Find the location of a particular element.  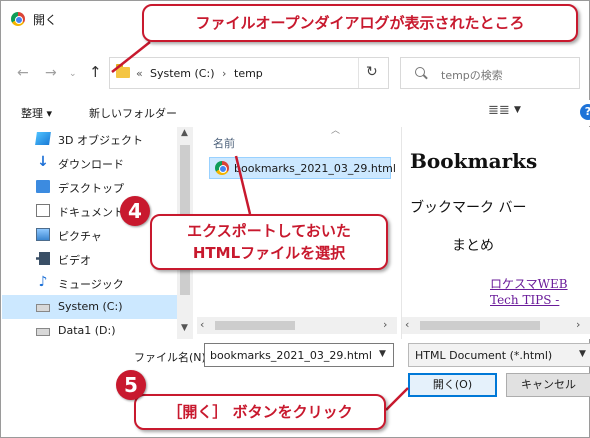

preview-heading: Bookmarks is located at coordinates (474, 161).